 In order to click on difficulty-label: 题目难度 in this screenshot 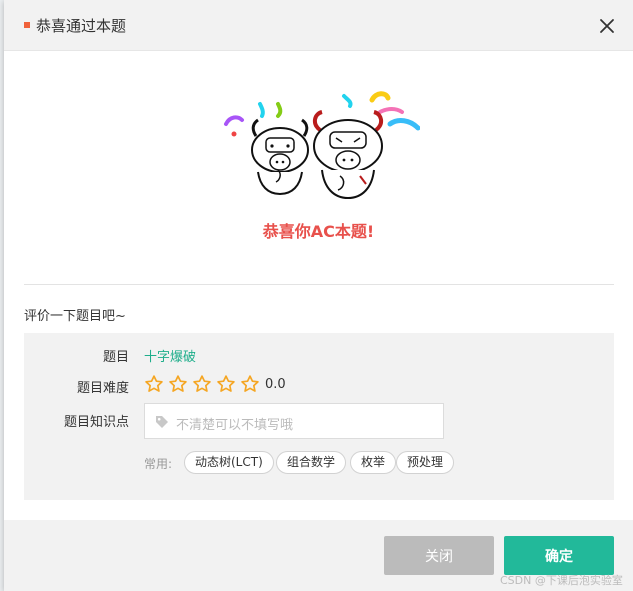, I will do `click(102, 388)`.